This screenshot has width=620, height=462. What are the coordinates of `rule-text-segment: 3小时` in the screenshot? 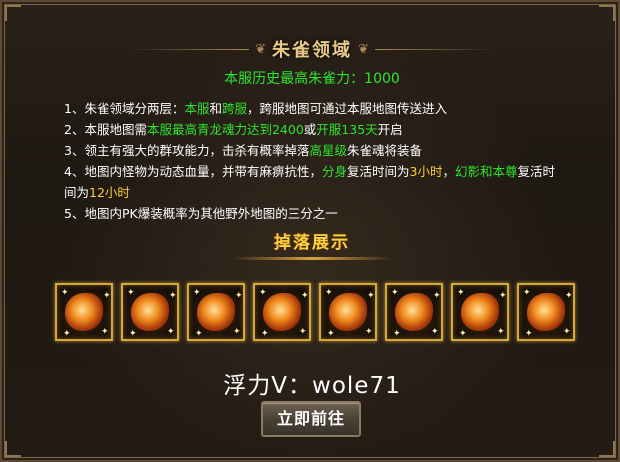 It's located at (426, 171).